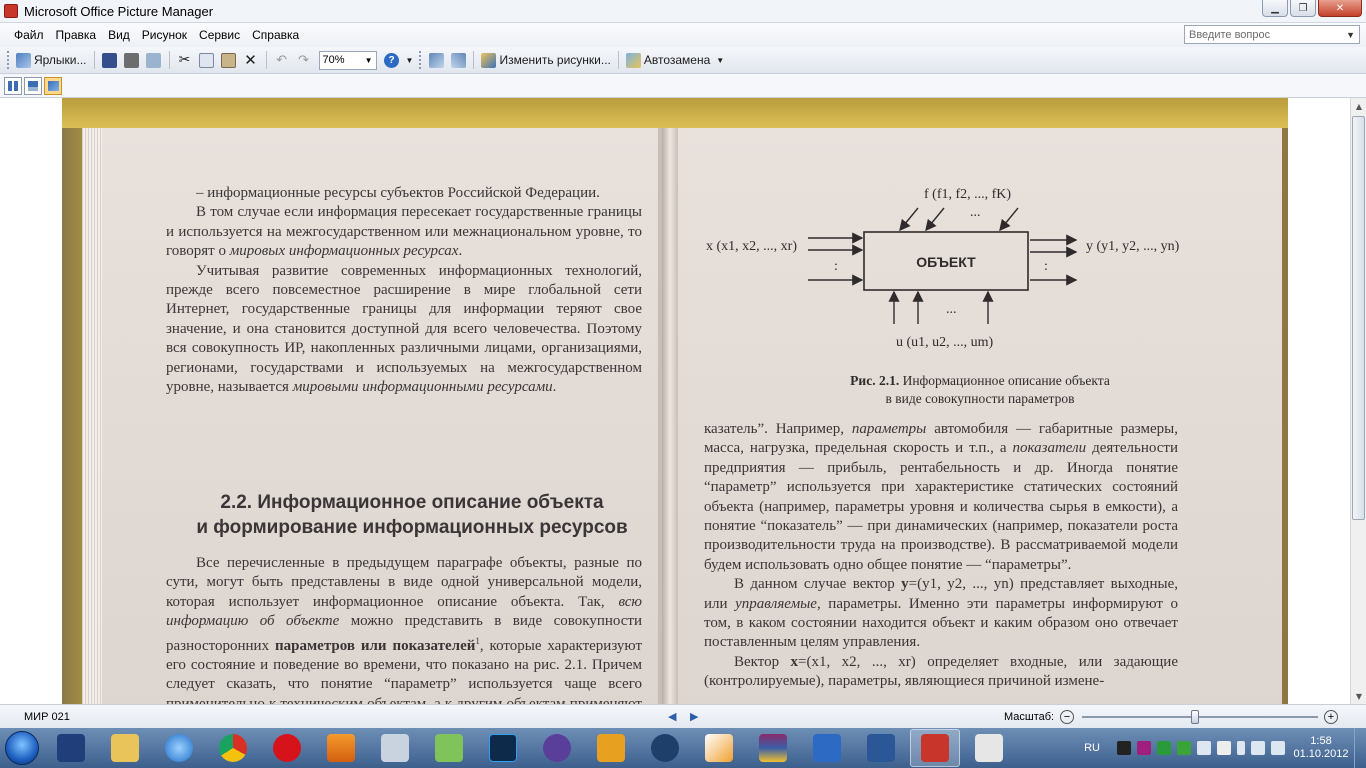 The height and width of the screenshot is (768, 1366). I want to click on battery-icon, so click(1241, 748).